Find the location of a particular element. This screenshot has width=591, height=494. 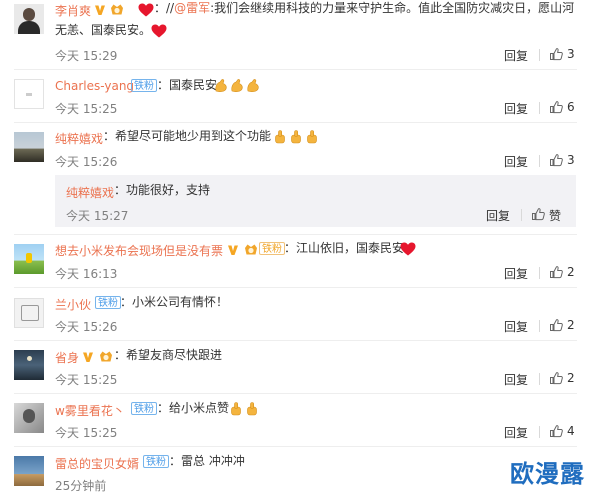

comment-username: 雷总的宝贝女婿 is located at coordinates (97, 463).